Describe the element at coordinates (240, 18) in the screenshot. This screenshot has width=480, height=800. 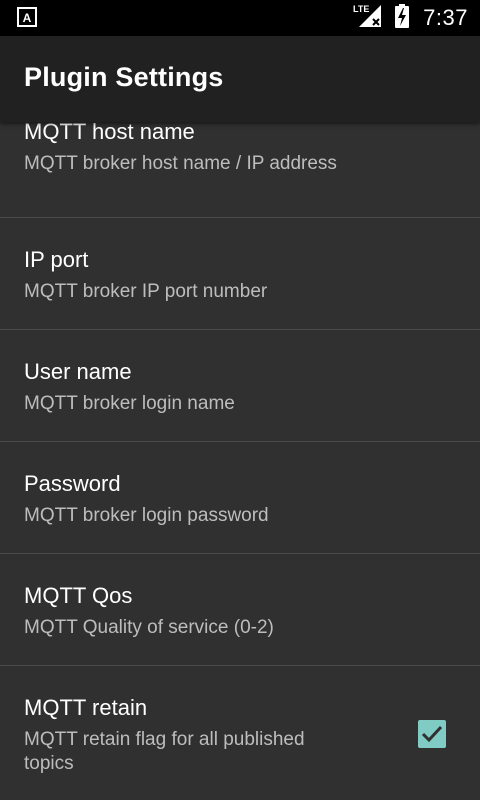
I see `status-bar: A LTE 7:37` at that location.